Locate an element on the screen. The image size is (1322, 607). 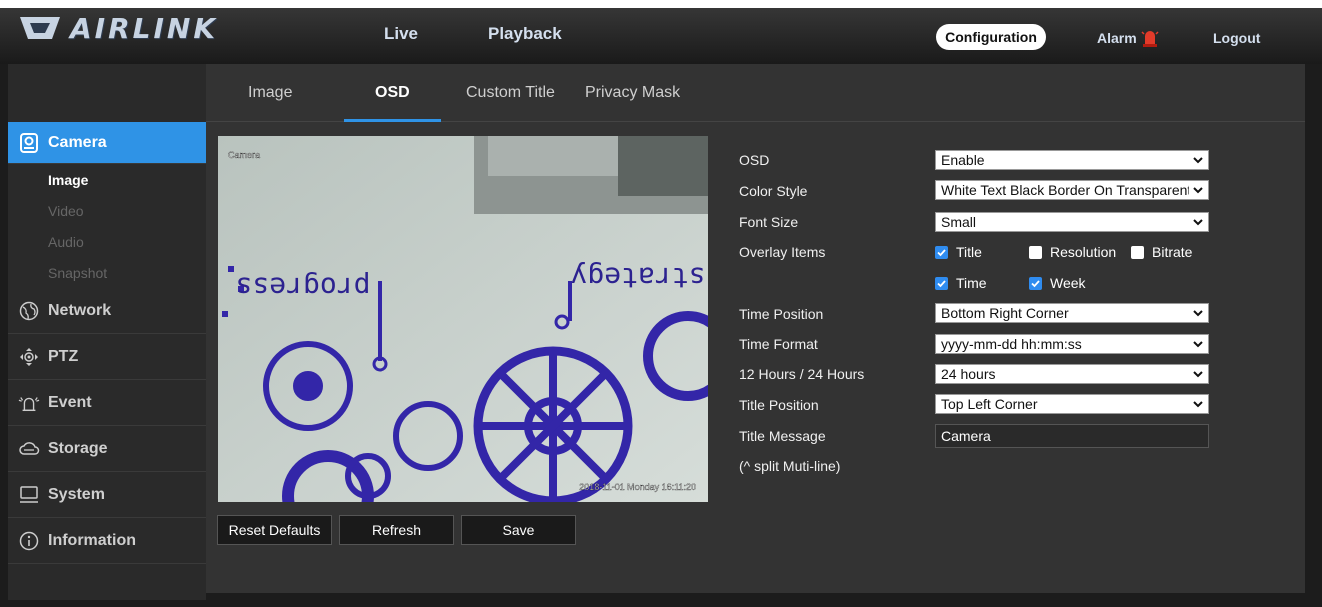
sidebar-sub-image: Image is located at coordinates (107, 179).